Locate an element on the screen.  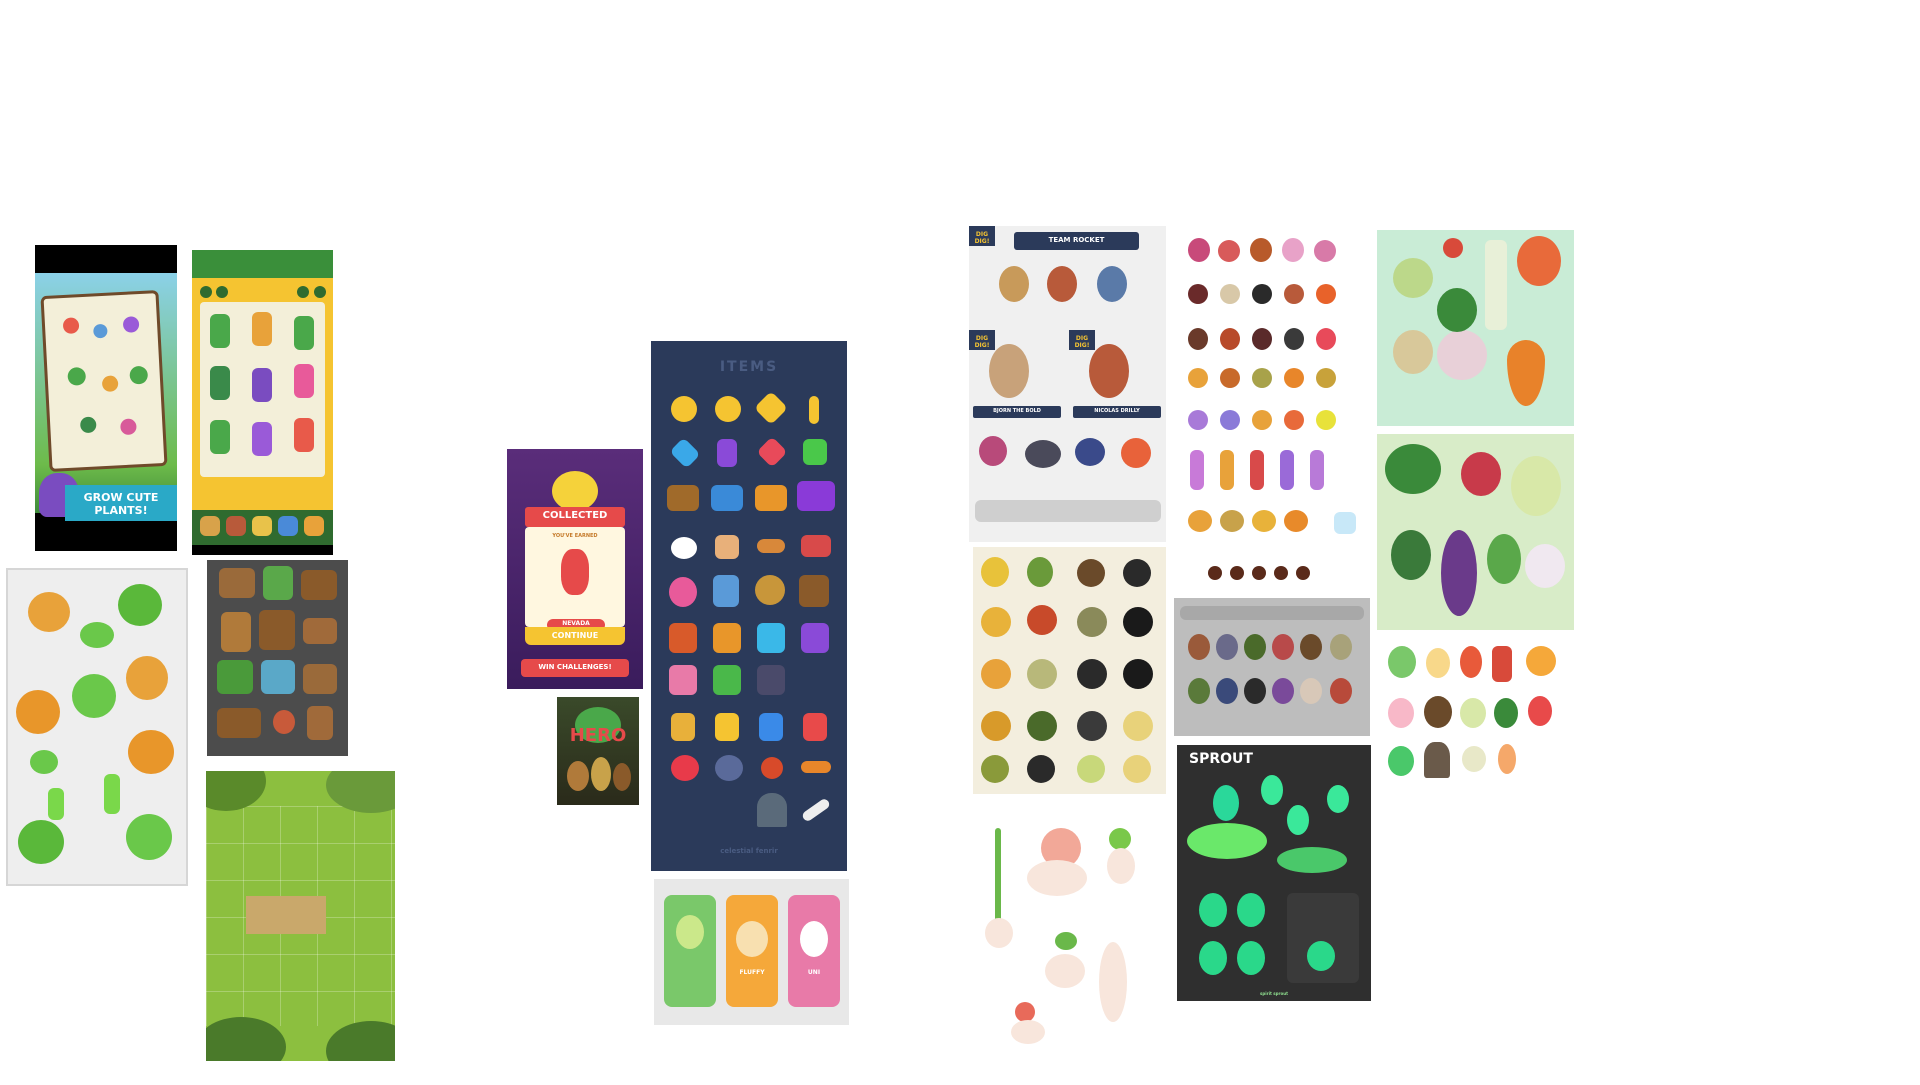
character-caption: BJORN THE BOLD is located at coordinates (1017, 412).